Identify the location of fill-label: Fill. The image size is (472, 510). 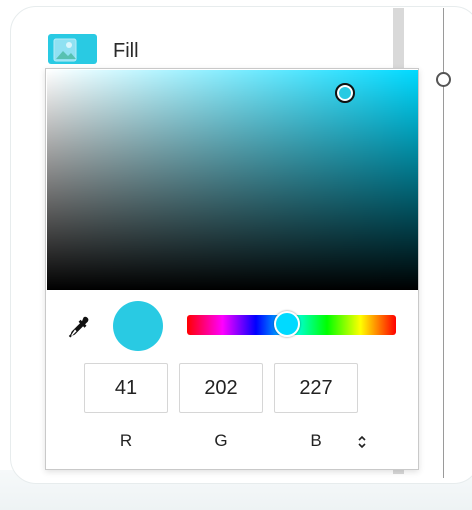
(126, 51).